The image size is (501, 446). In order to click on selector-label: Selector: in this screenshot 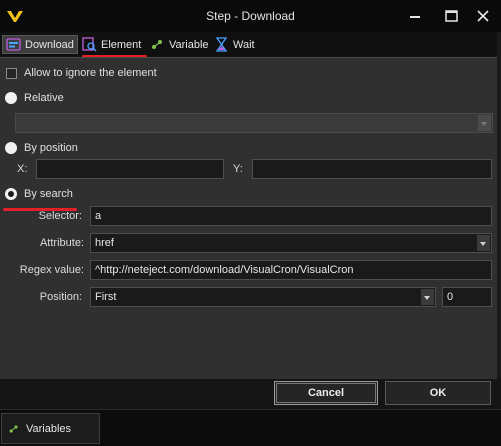, I will do `click(60, 216)`.